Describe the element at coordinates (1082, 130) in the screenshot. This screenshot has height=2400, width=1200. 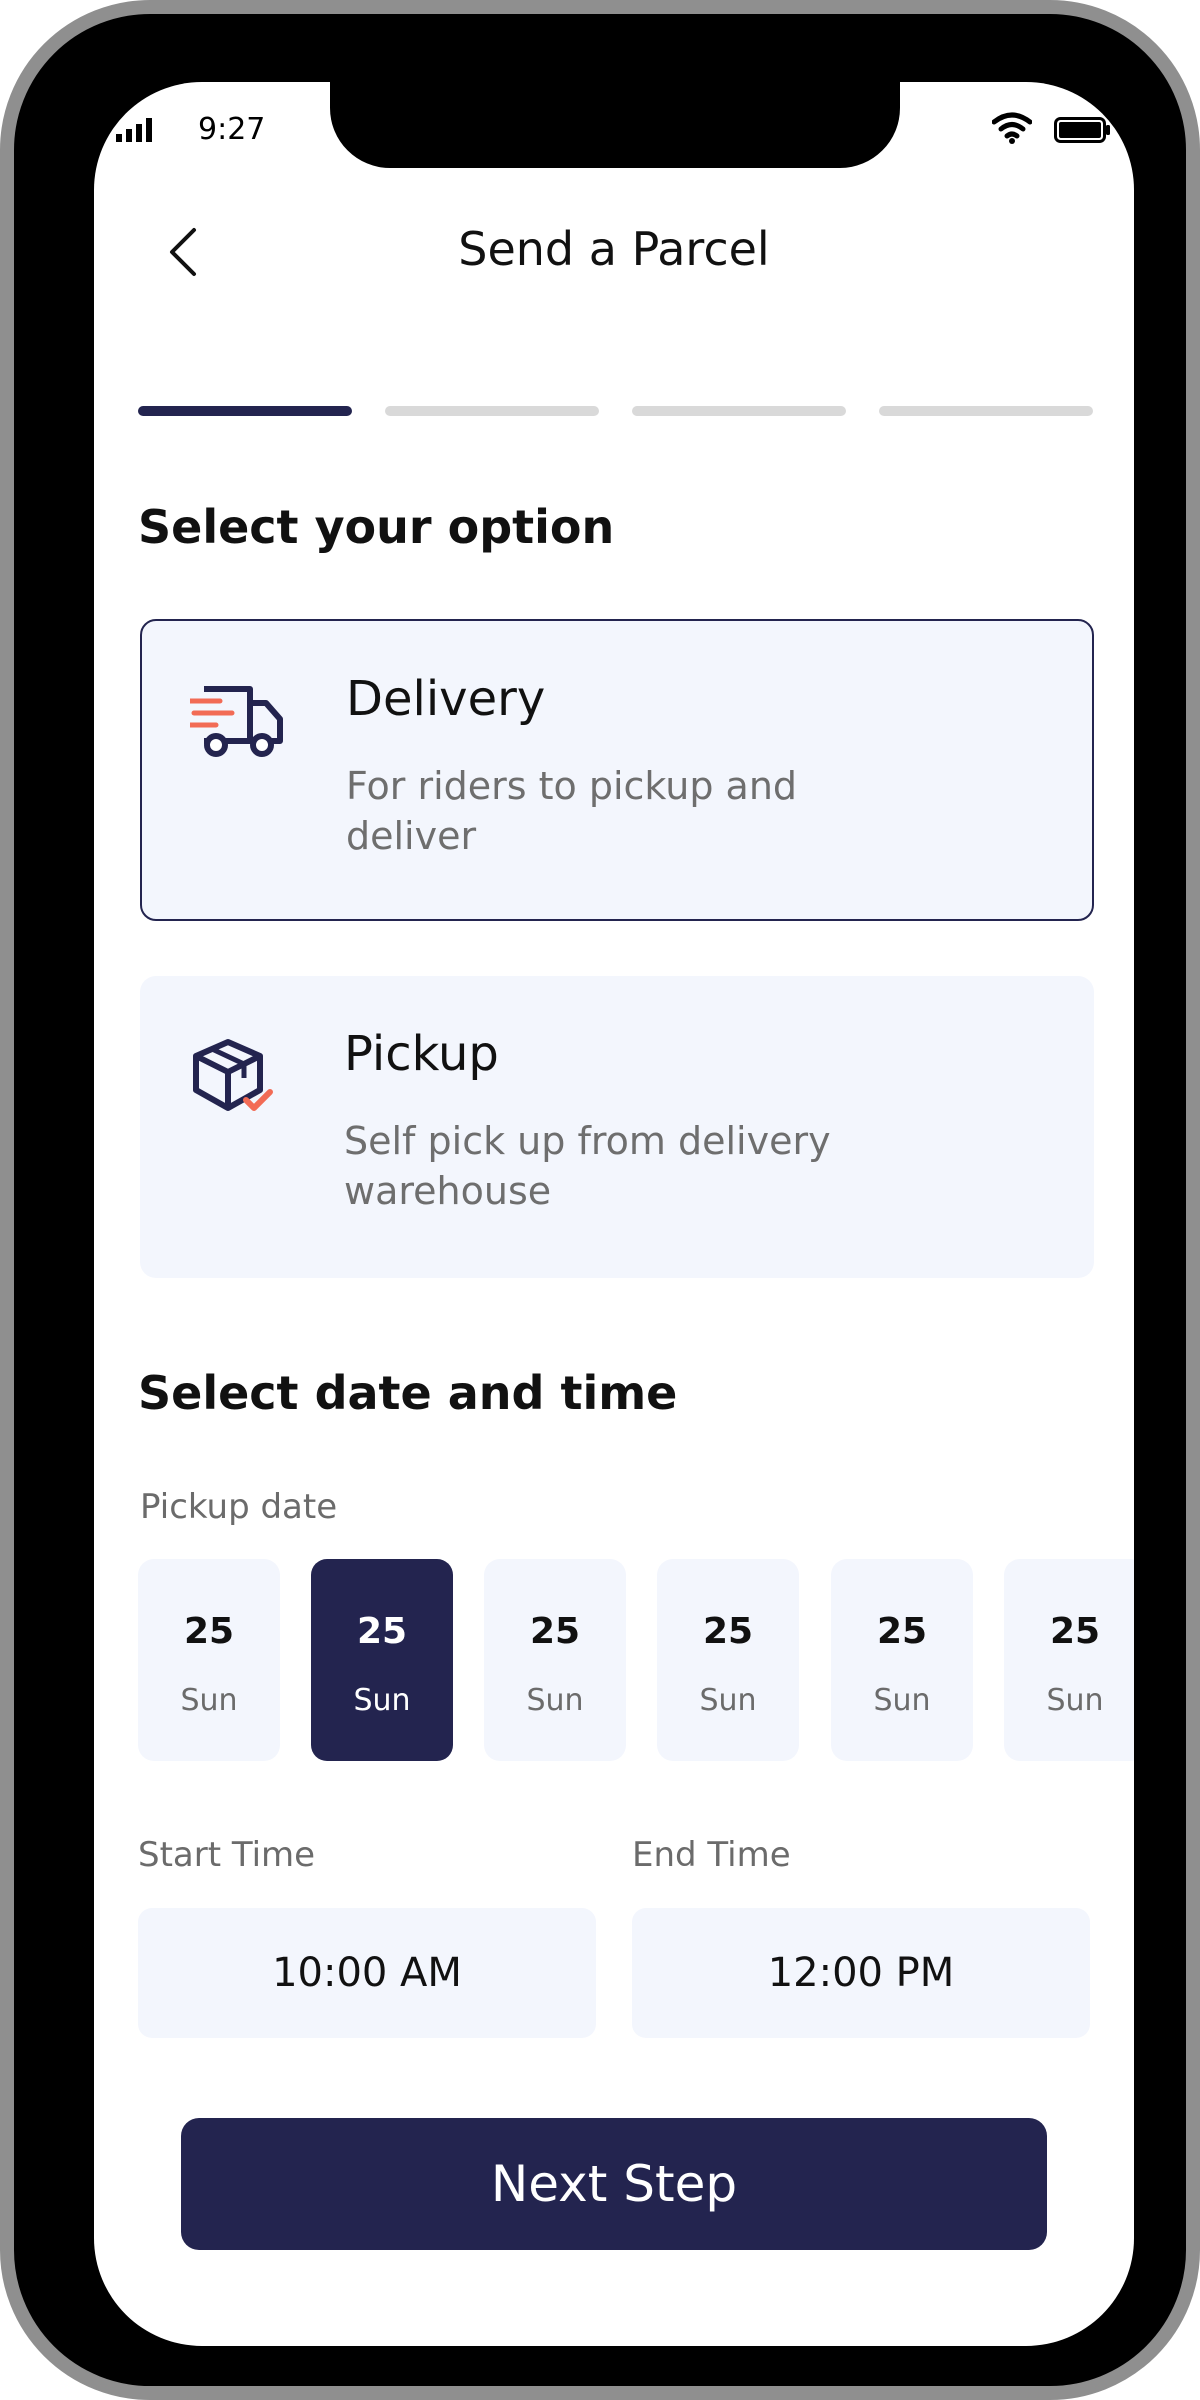
I see `battery-icon` at that location.